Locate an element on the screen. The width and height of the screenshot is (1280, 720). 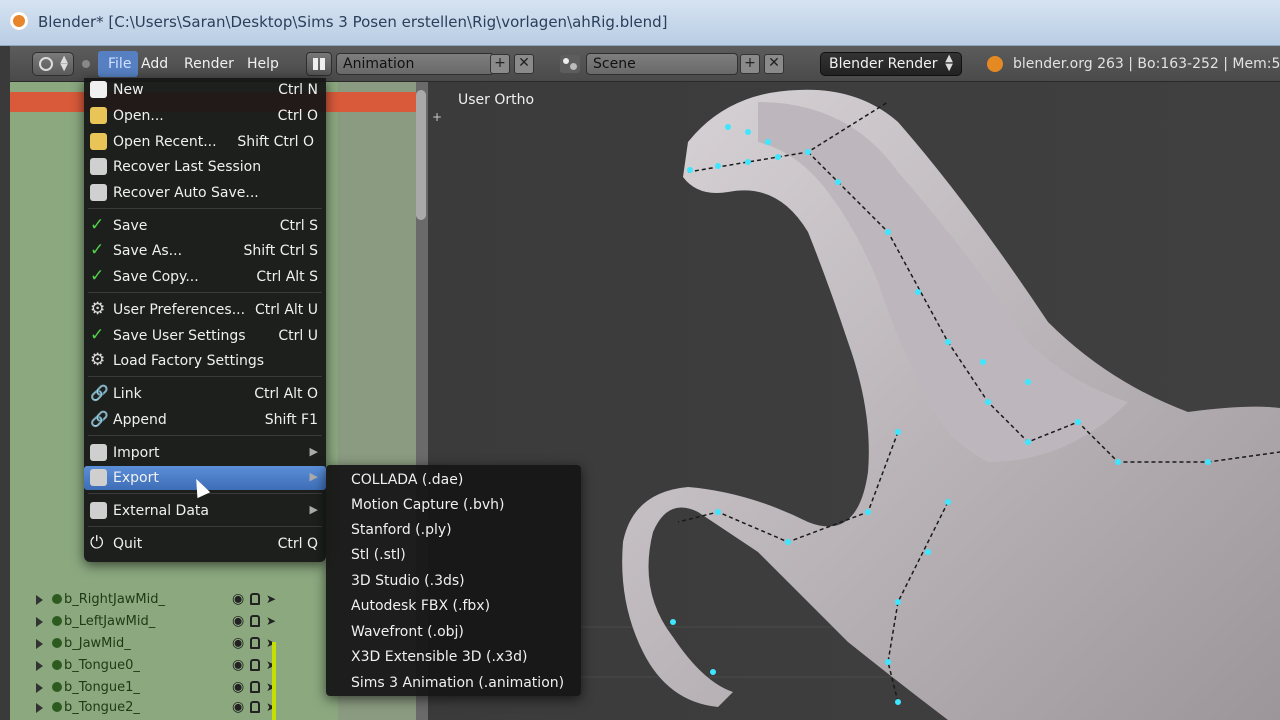
file-menu-item-external-data: External Data ▶ is located at coordinates (205, 511).